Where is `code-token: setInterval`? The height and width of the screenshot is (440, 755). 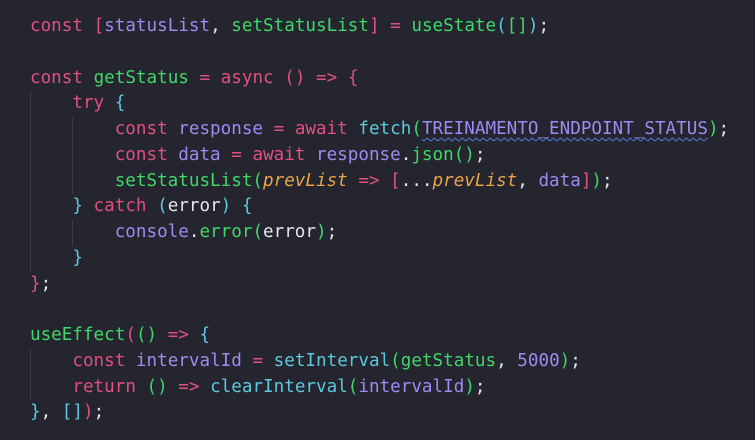 code-token: setInterval is located at coordinates (332, 360).